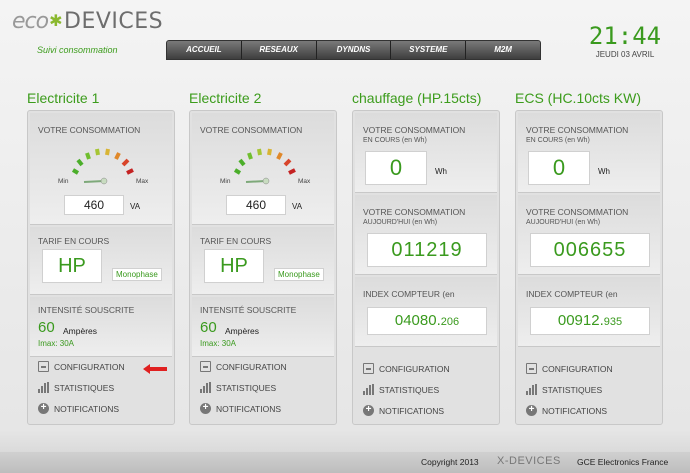 Image resolution: width=690 pixels, height=473 pixels. Describe the element at coordinates (137, 274) in the screenshot. I see `phase-badge: Monophase` at that location.